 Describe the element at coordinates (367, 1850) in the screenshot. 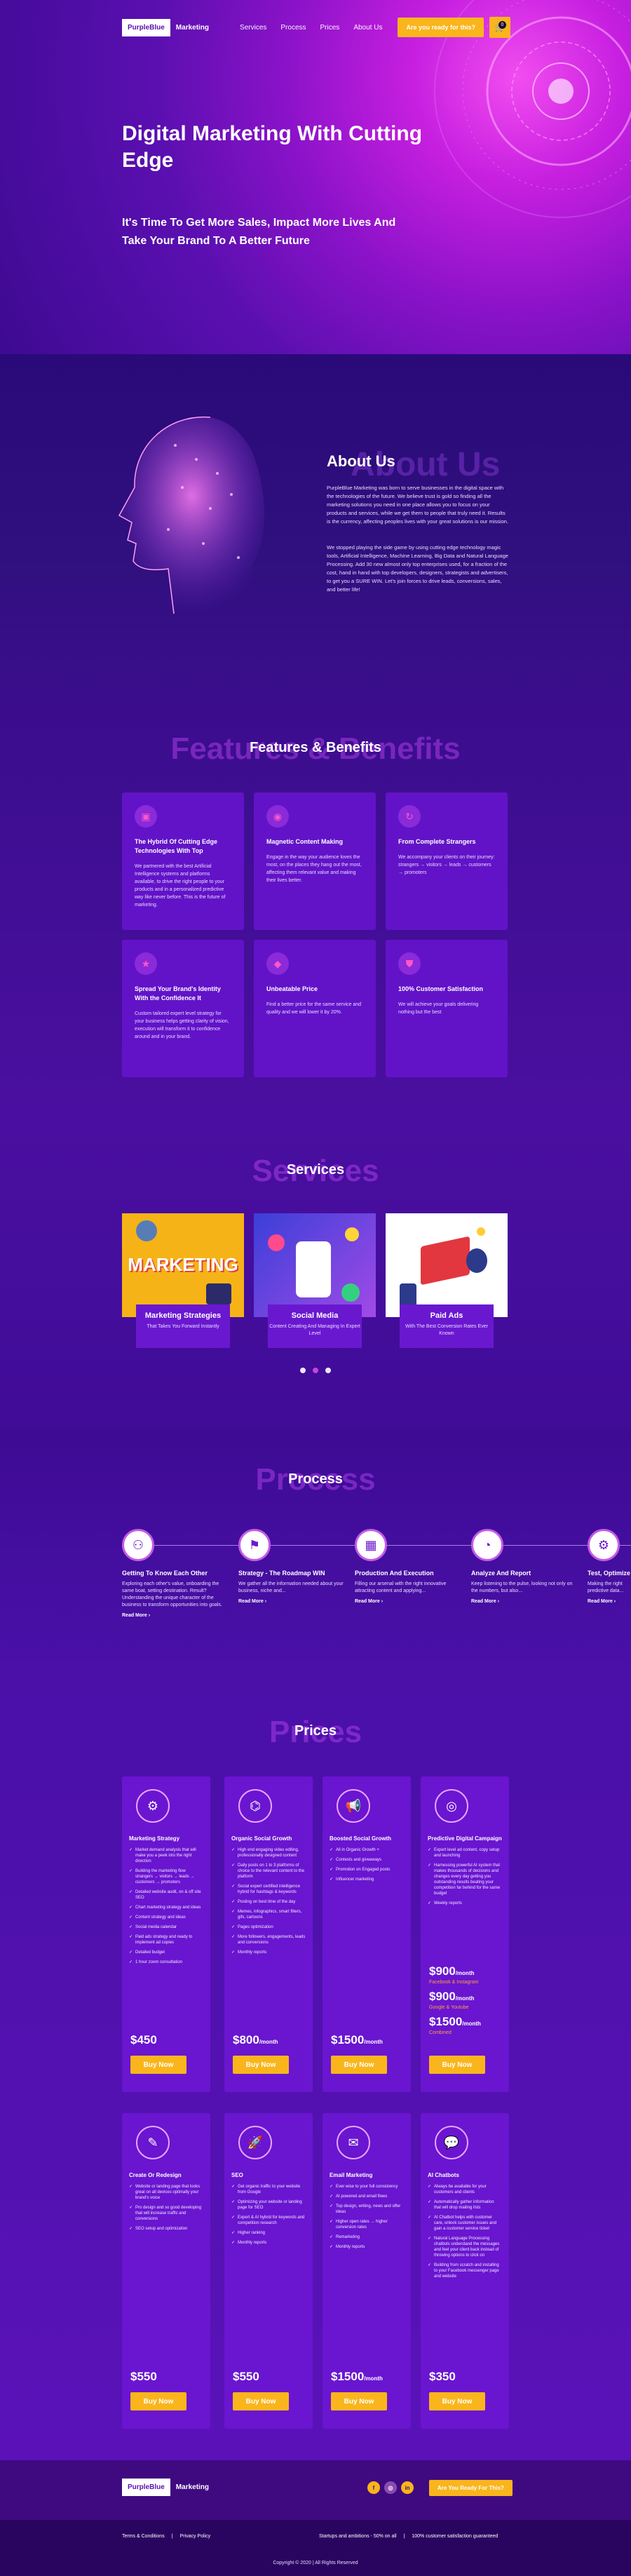

I see `plan-feature: All in Organic Growth +` at that location.